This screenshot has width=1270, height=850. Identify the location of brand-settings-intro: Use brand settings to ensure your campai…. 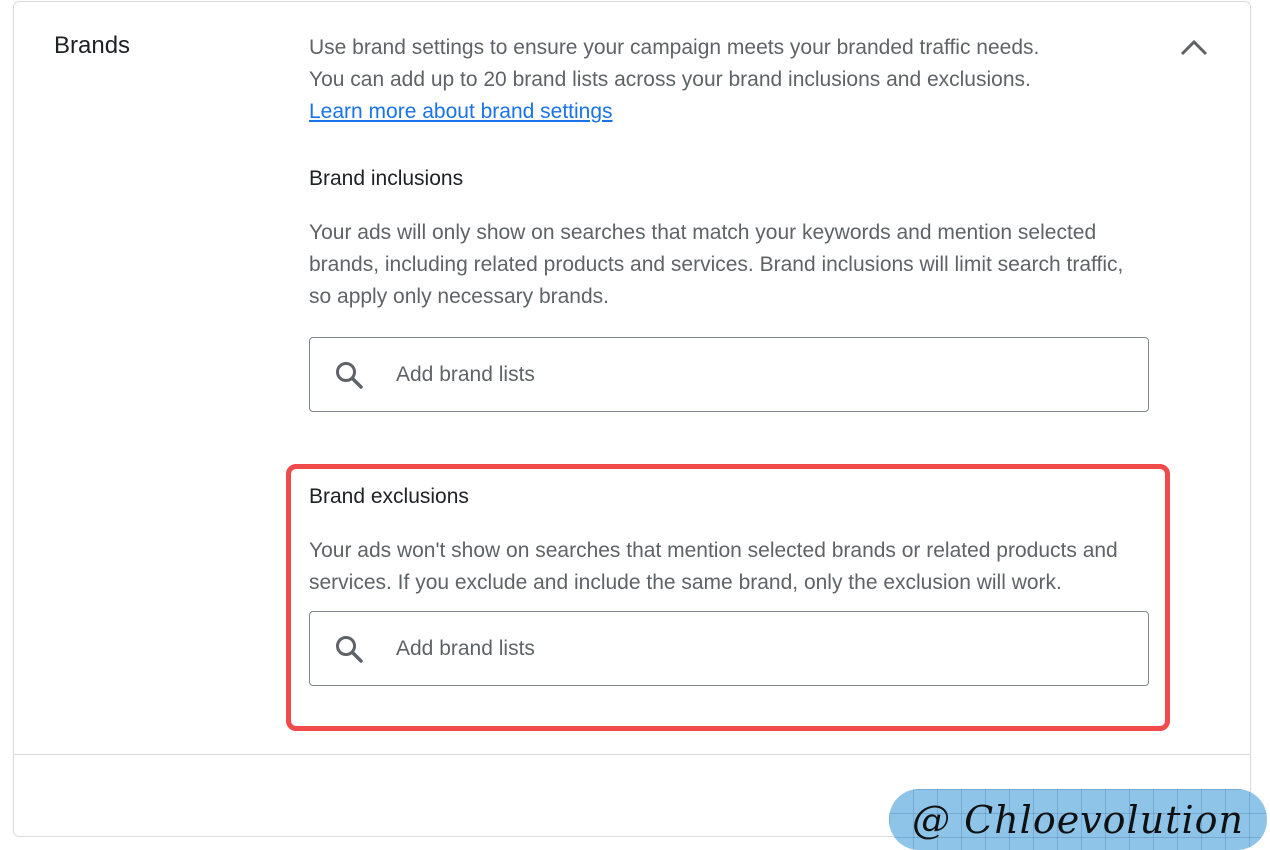
(729, 80).